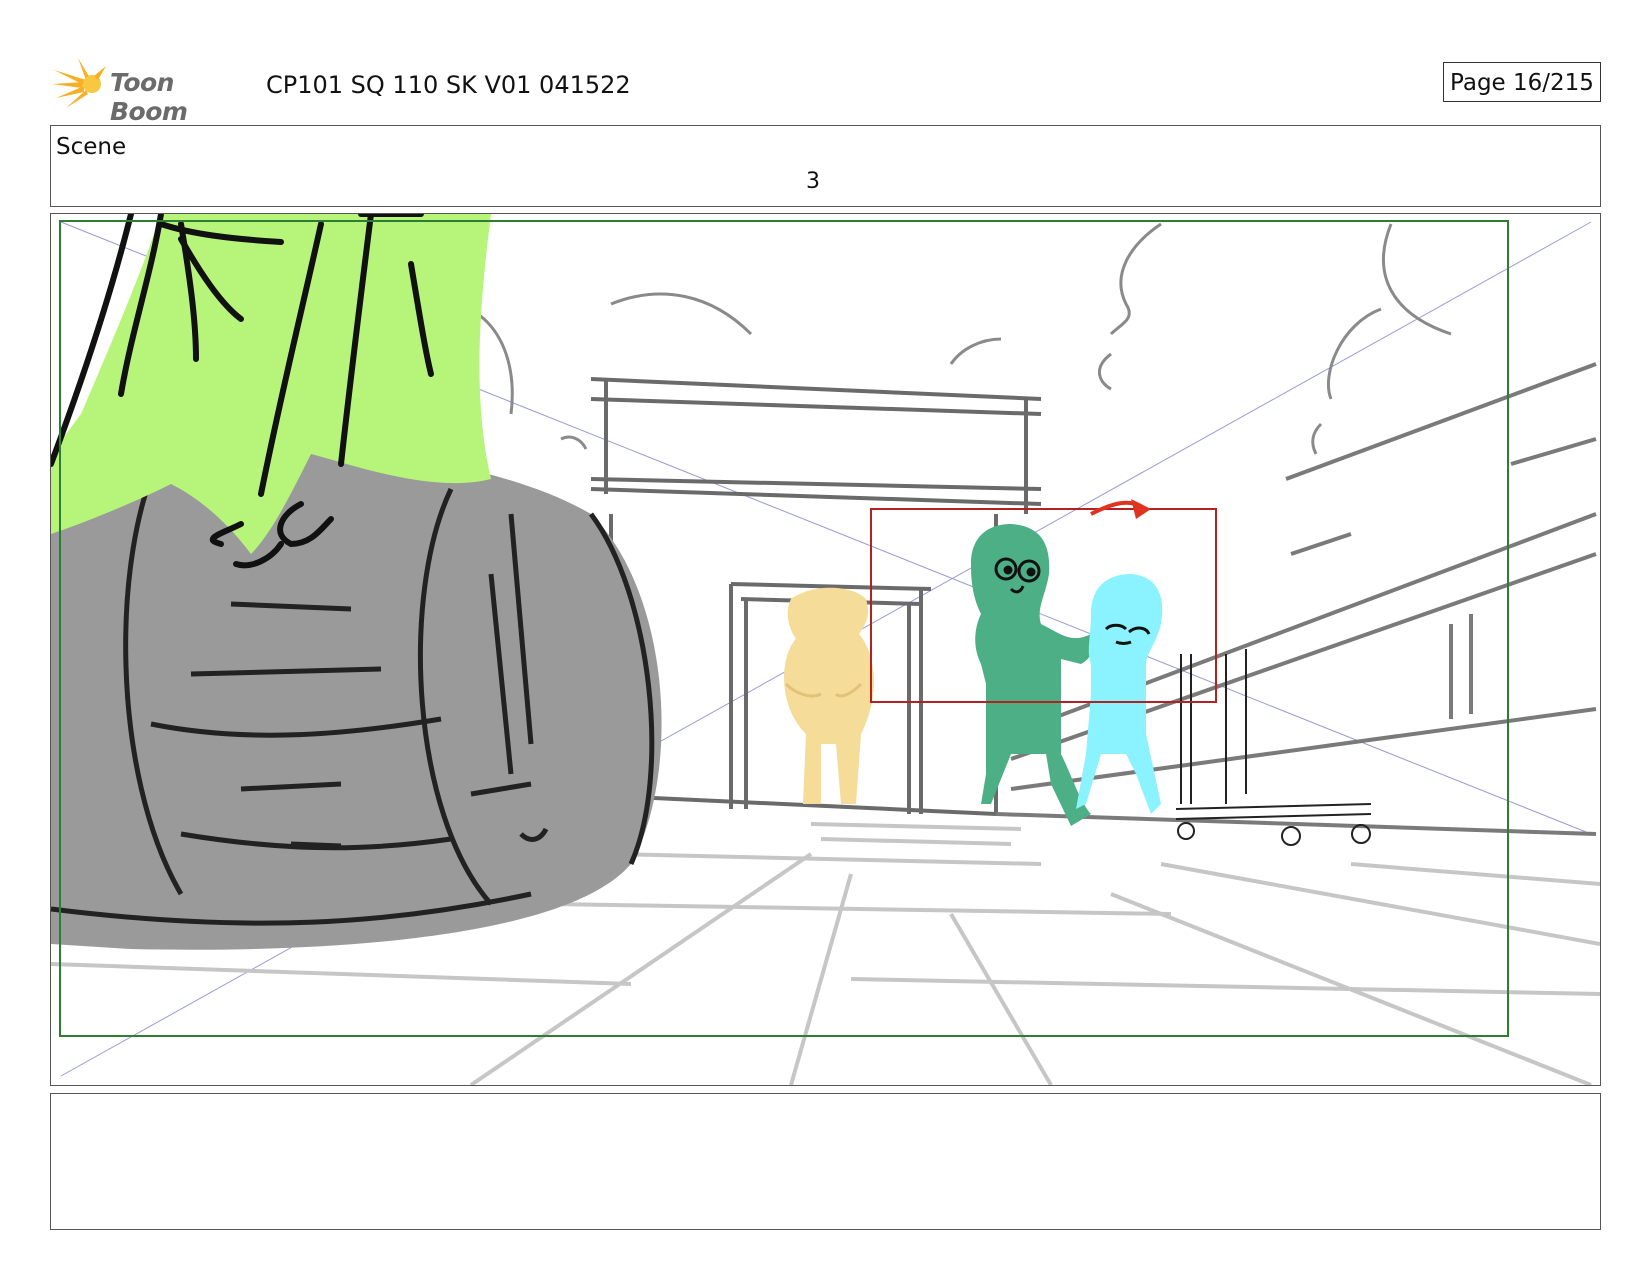 The width and height of the screenshot is (1650, 1275). What do you see at coordinates (91, 147) in the screenshot?
I see `scene-label: Scene` at bounding box center [91, 147].